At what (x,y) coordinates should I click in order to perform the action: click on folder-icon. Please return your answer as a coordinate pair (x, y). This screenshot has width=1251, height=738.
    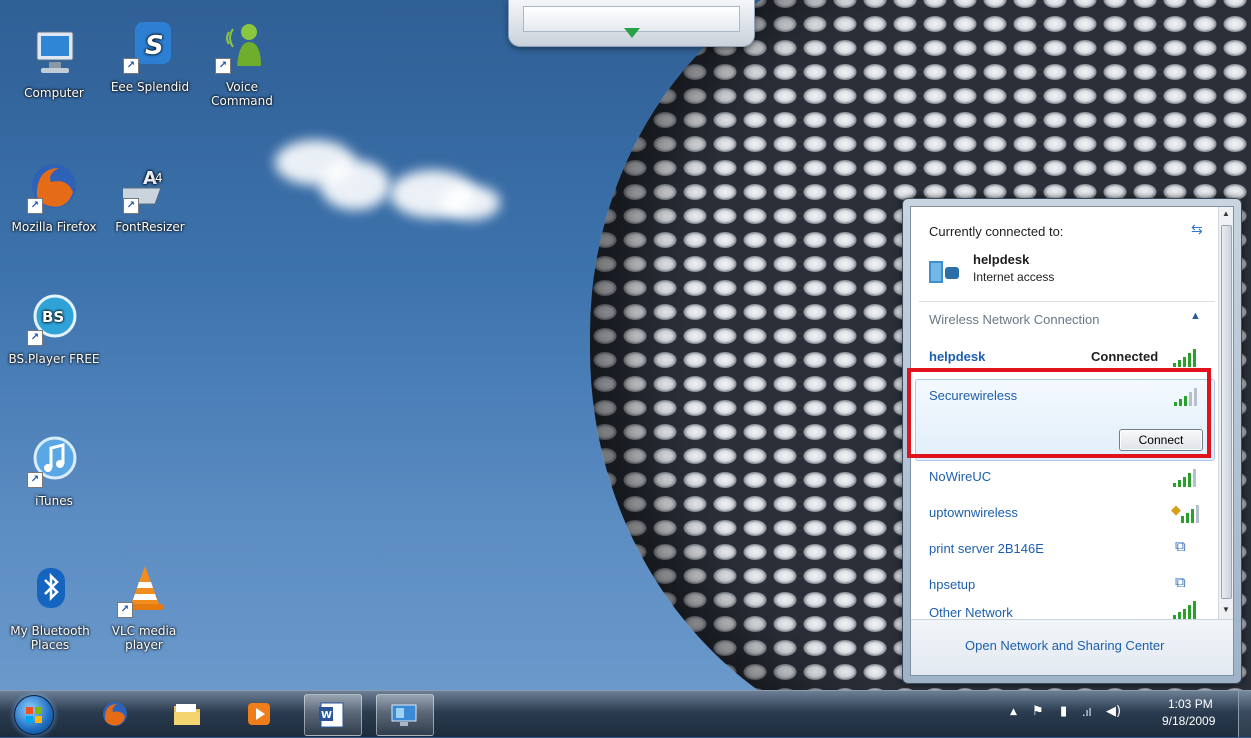
    Looking at the image, I should click on (187, 714).